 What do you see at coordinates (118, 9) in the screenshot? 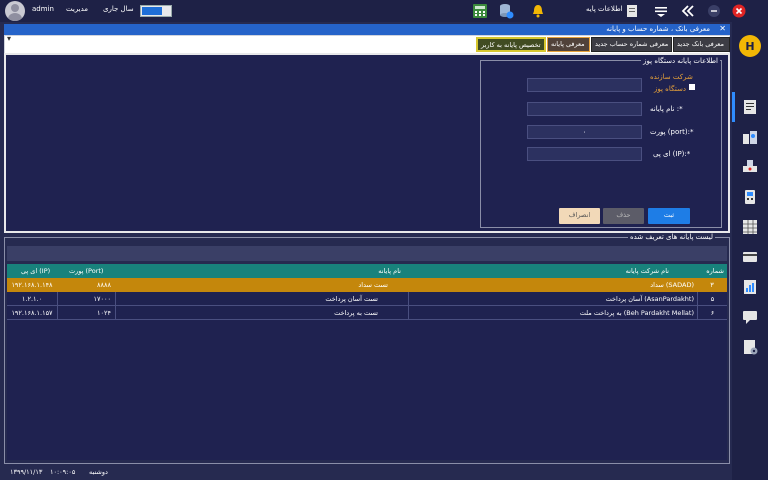
I see `fiscal-year-label: سال جاری` at bounding box center [118, 9].